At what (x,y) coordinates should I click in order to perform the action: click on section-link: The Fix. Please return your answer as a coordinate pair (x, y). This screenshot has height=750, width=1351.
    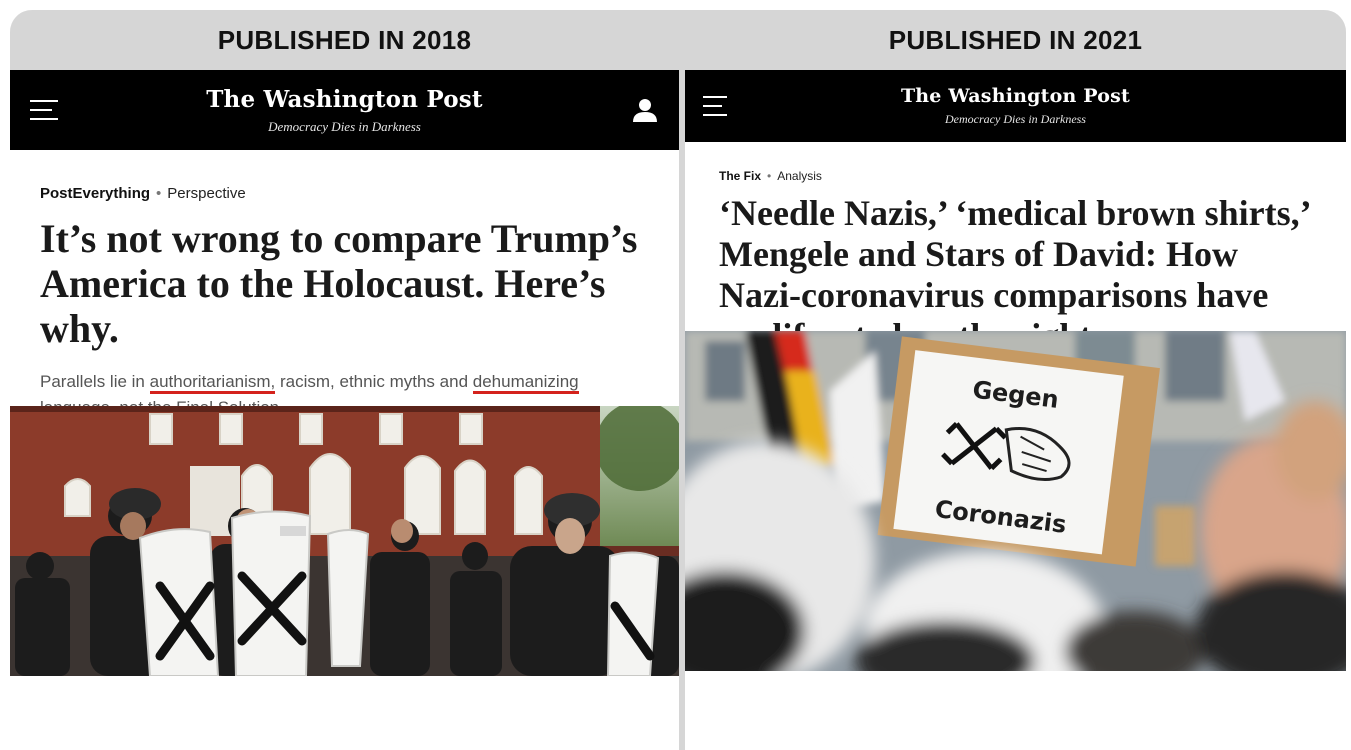
    Looking at the image, I should click on (740, 176).